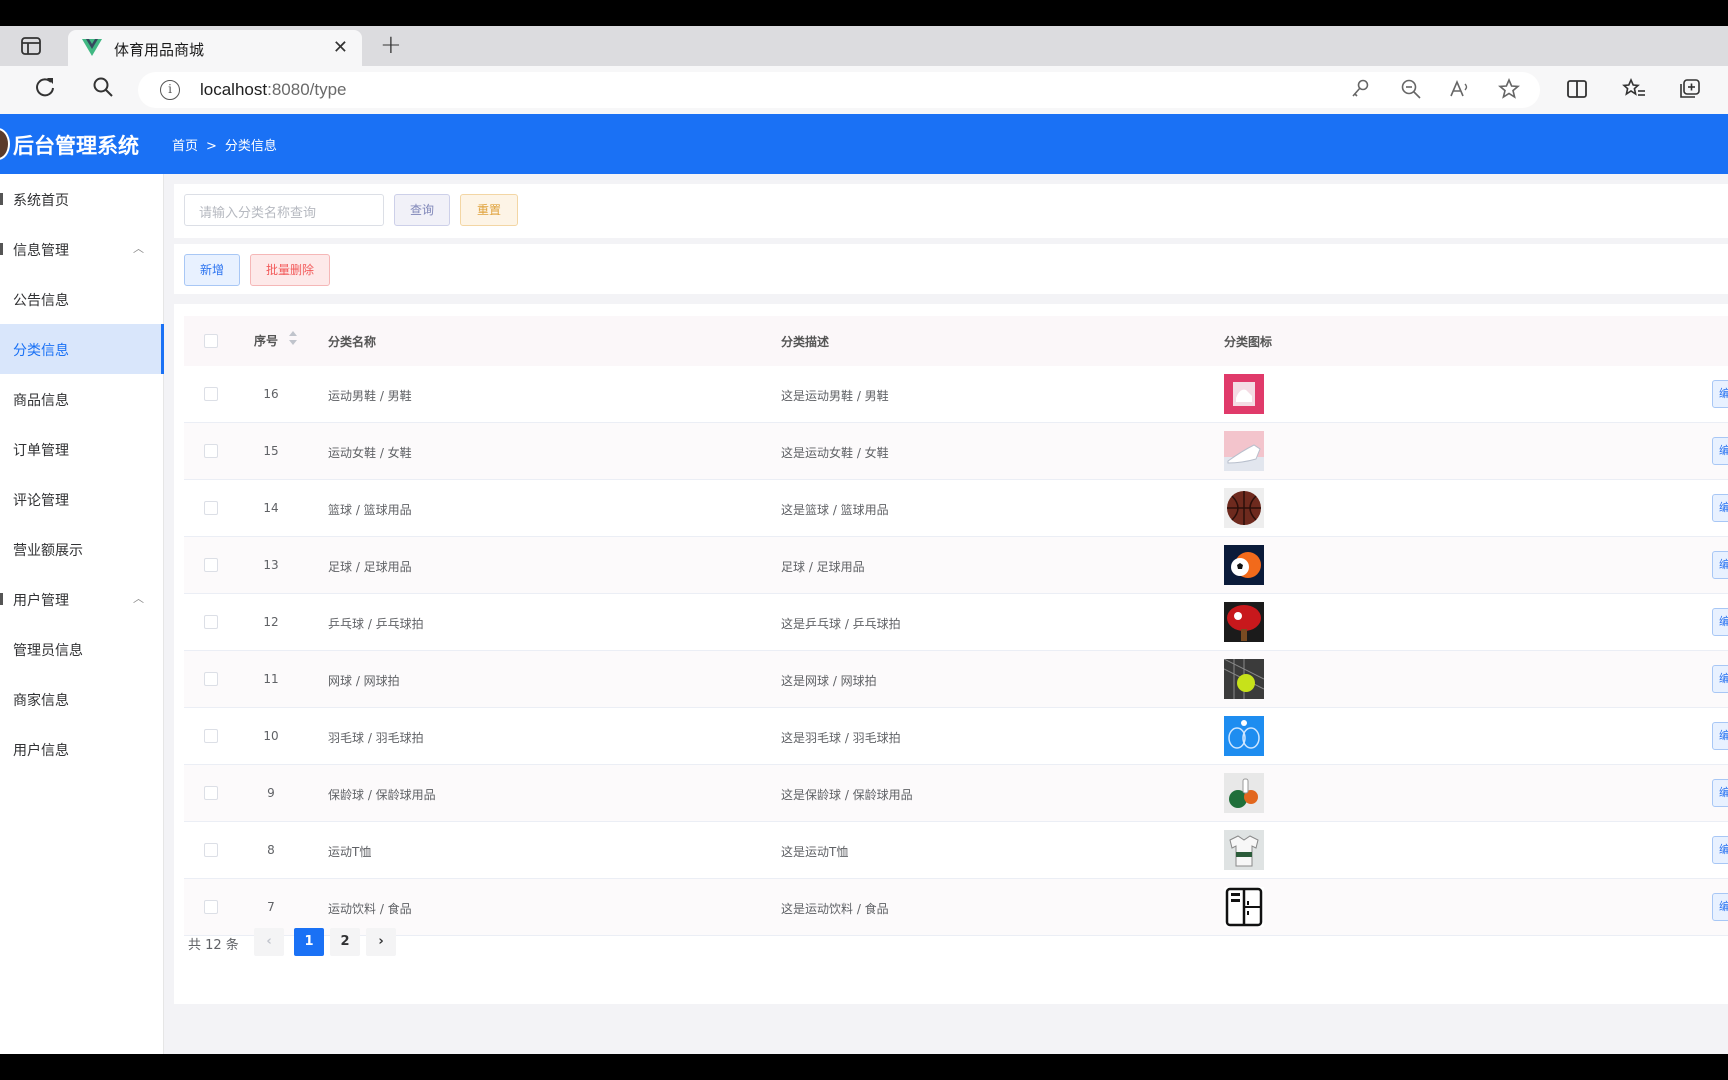 The width and height of the screenshot is (1728, 1080). What do you see at coordinates (45, 90) in the screenshot?
I see `reload-icon` at bounding box center [45, 90].